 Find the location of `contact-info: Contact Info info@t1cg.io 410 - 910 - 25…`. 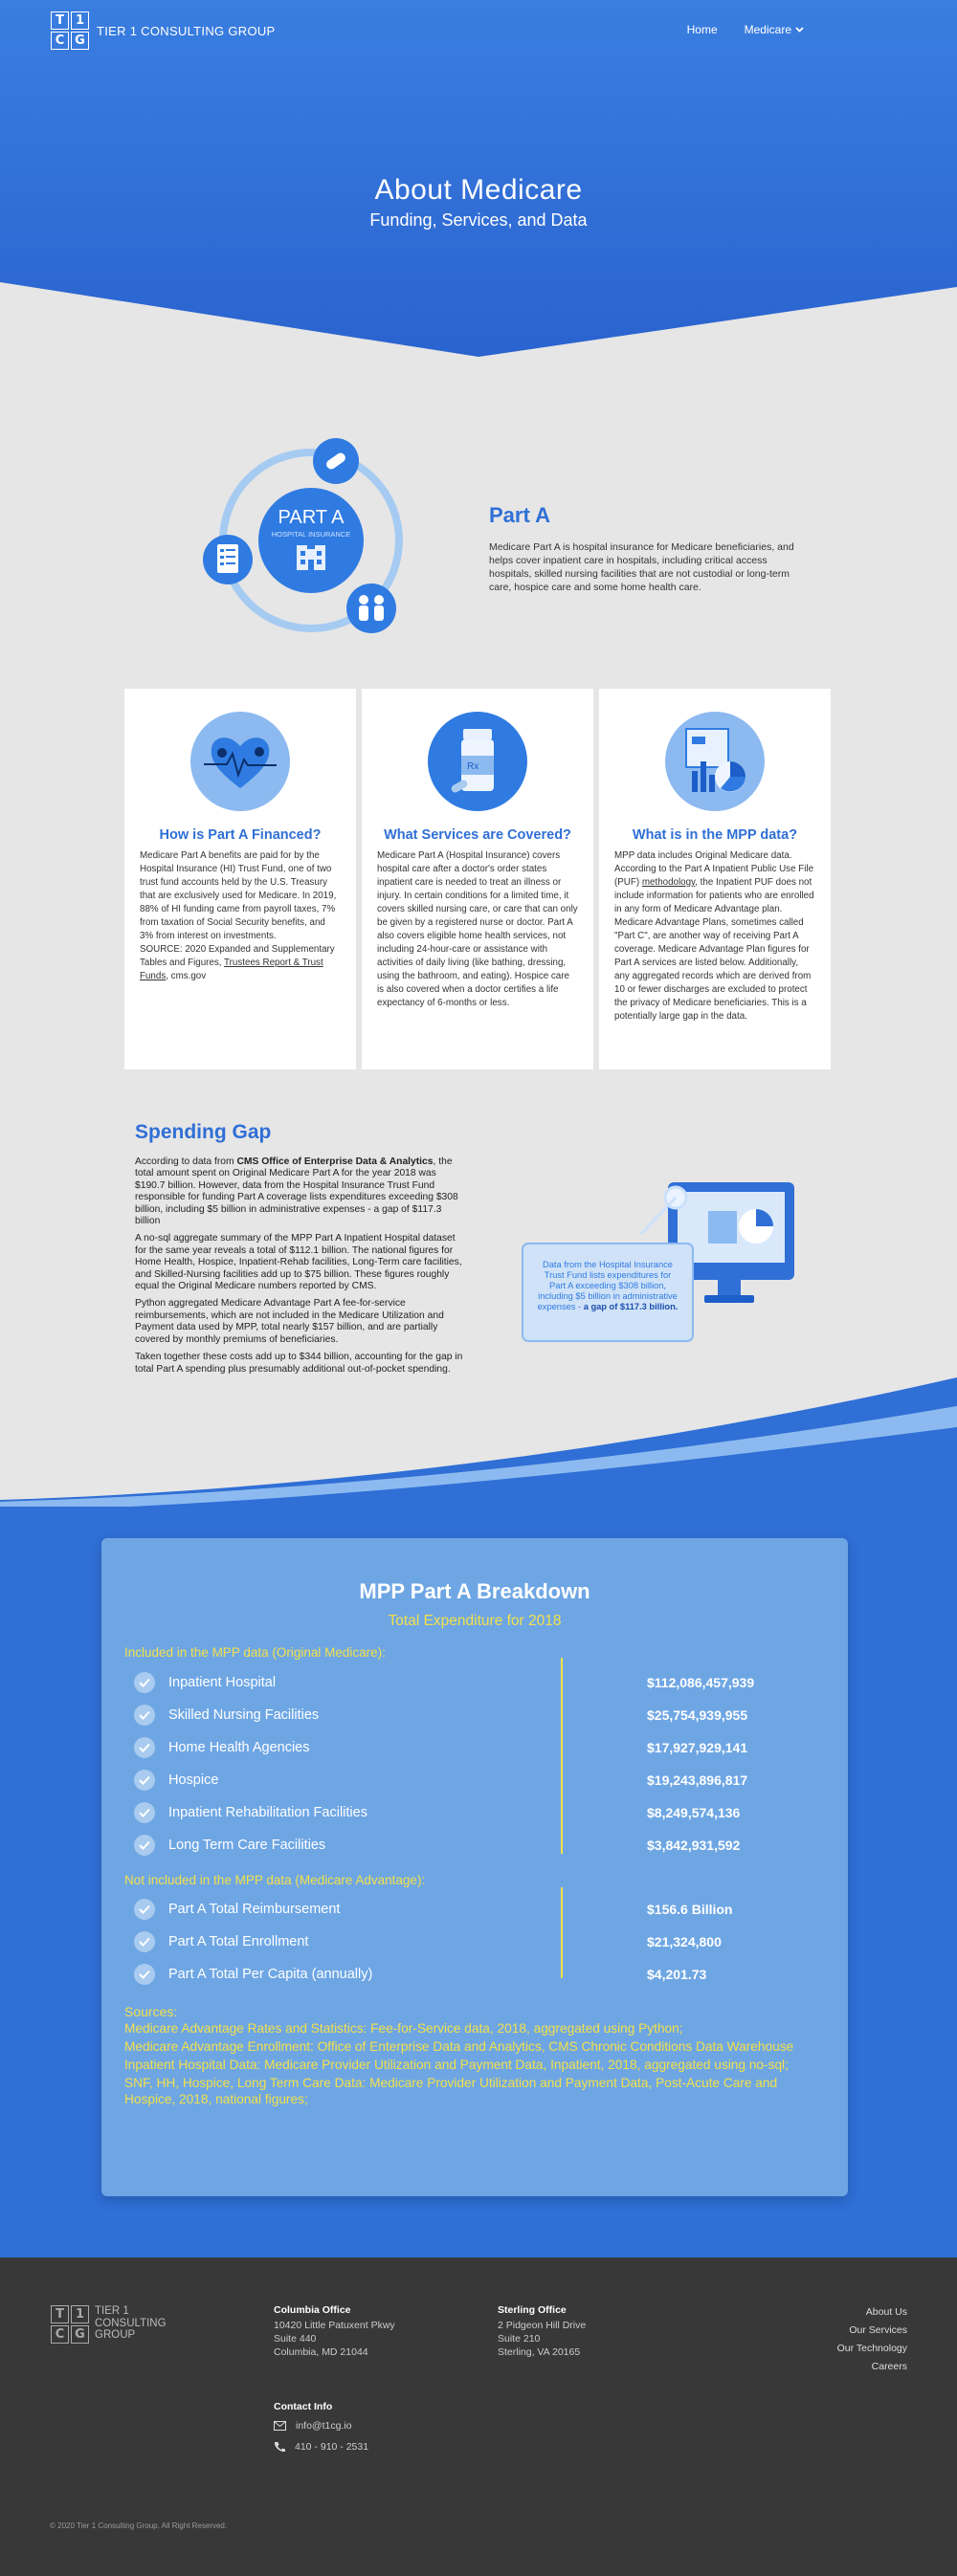

contact-info: Contact Info info@t1cg.io 410 - 910 - 25… is located at coordinates (321, 2427).